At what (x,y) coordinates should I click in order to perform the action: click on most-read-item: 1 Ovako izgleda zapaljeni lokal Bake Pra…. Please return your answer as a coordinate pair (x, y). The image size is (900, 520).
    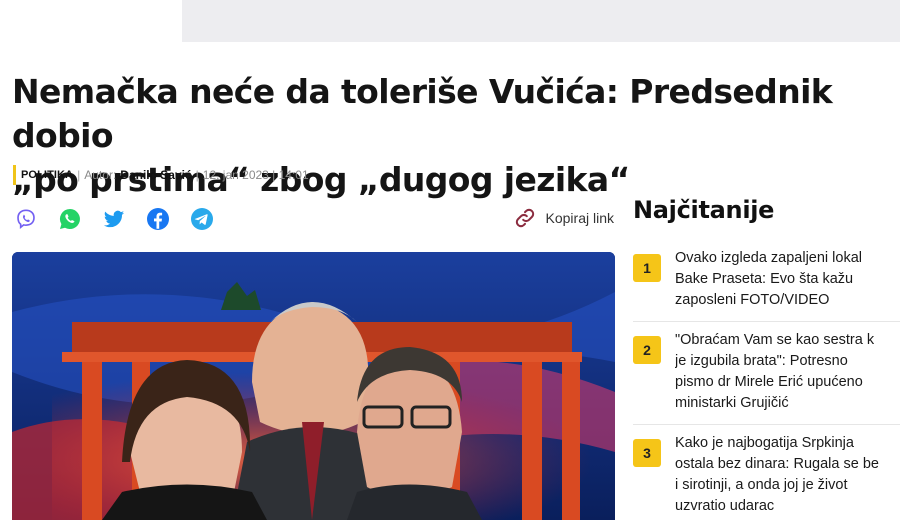
    Looking at the image, I should click on (766, 281).